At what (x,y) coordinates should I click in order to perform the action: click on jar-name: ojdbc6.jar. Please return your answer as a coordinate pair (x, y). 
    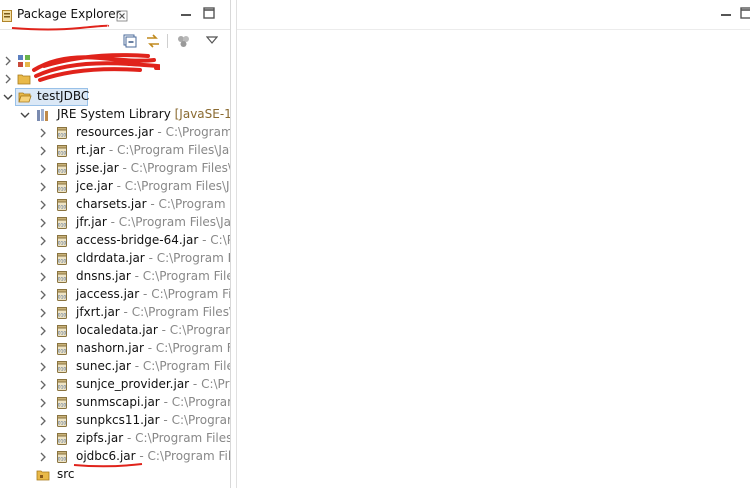
    Looking at the image, I should click on (106, 456).